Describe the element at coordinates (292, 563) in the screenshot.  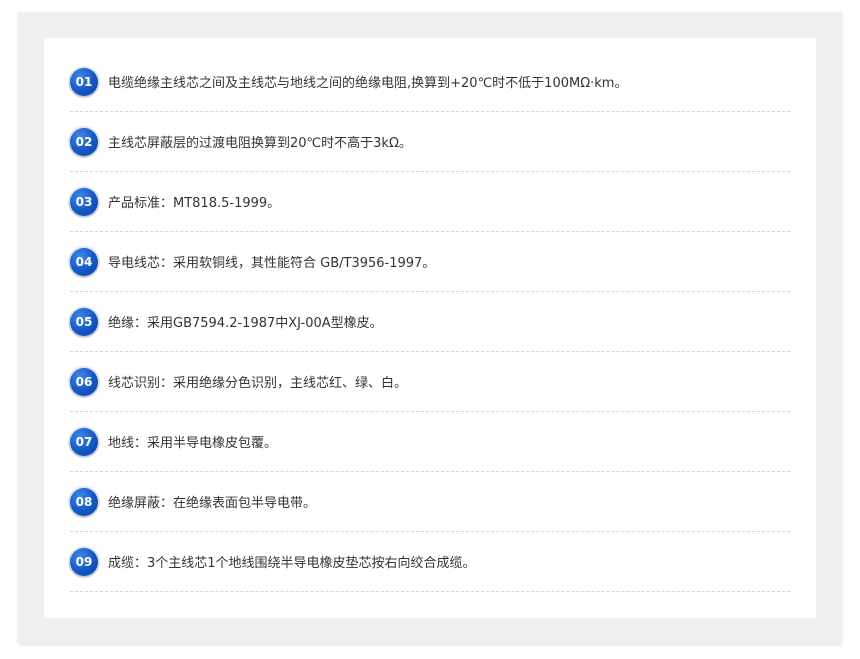
I see `item-text: 成缆：3个主线芯1个地线围绕半导电橡皮垫芯按右向绞合成缆。` at that location.